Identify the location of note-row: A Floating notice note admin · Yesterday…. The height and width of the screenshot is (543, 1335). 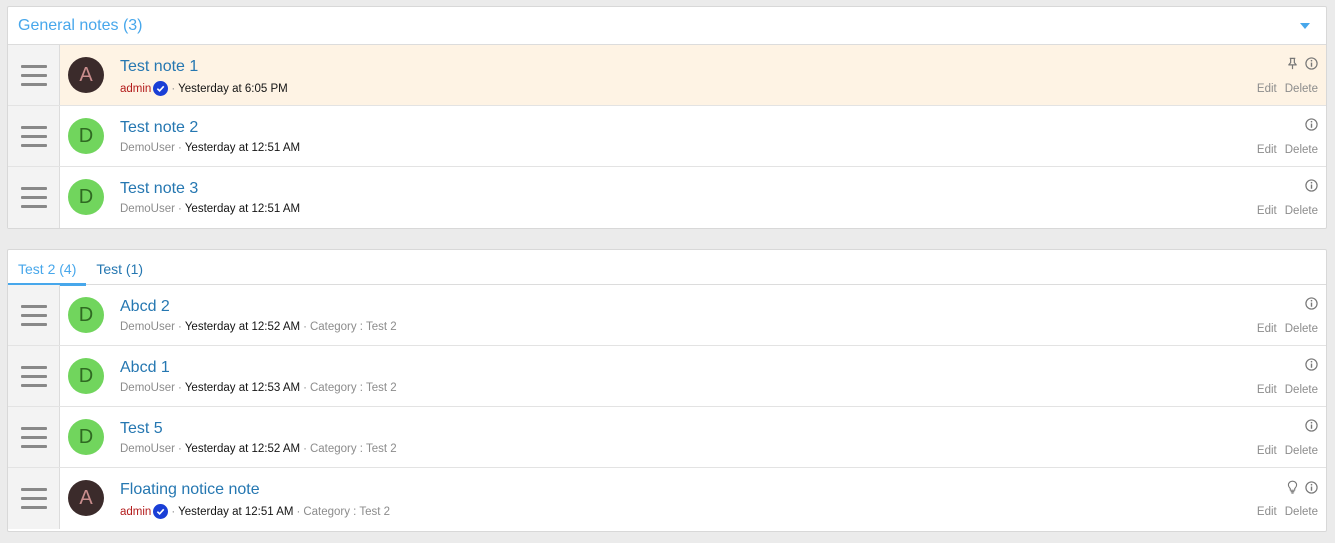
(667, 498).